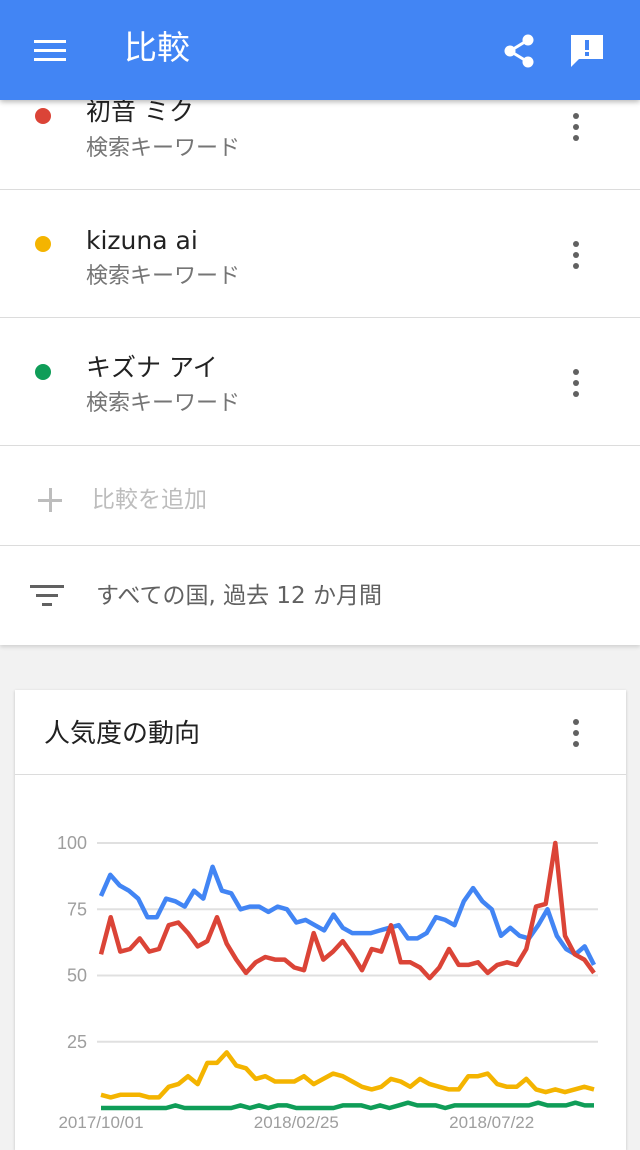  Describe the element at coordinates (50, 500) in the screenshot. I see `plus-icon` at that location.